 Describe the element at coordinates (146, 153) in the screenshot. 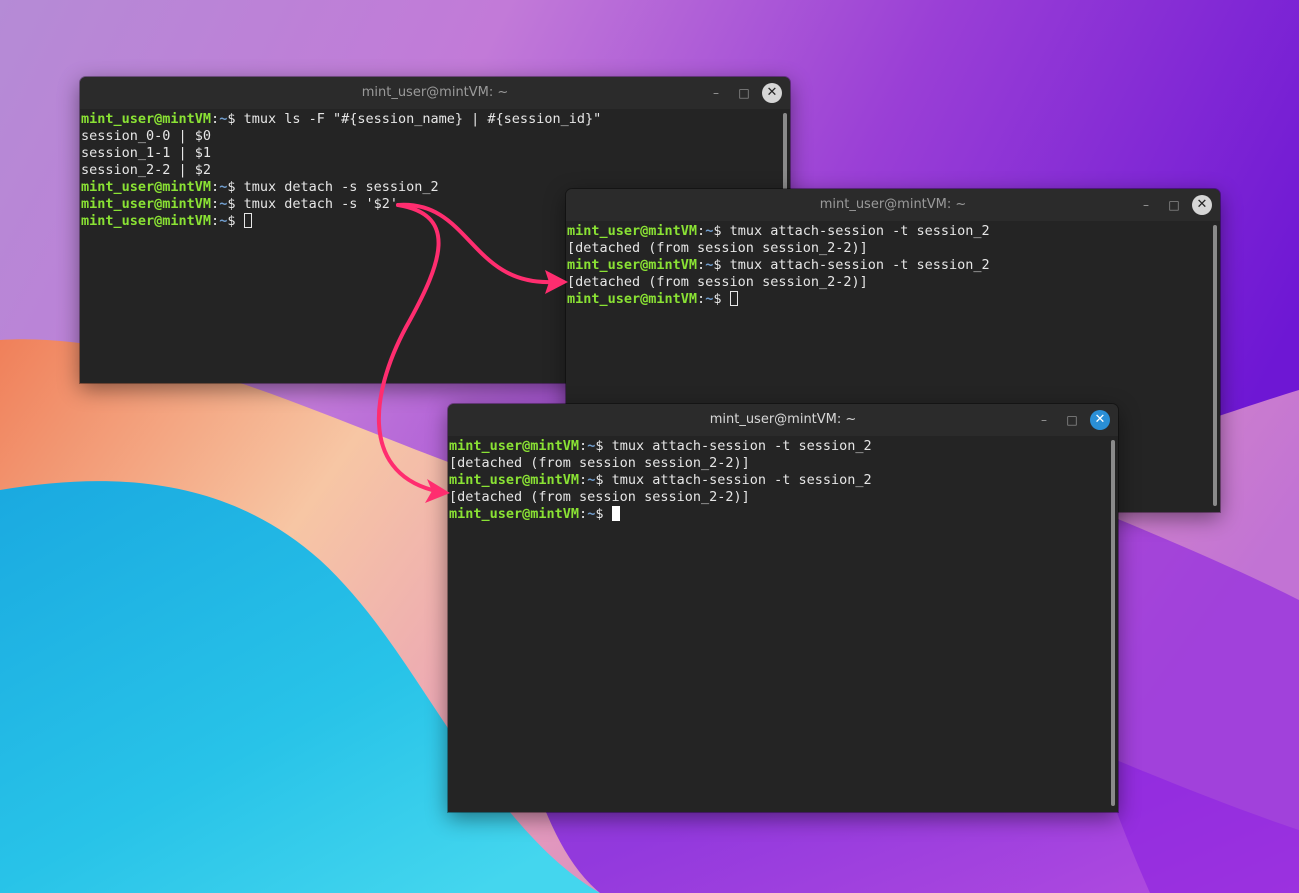

I see `output-text: session_1-1 | $1` at that location.